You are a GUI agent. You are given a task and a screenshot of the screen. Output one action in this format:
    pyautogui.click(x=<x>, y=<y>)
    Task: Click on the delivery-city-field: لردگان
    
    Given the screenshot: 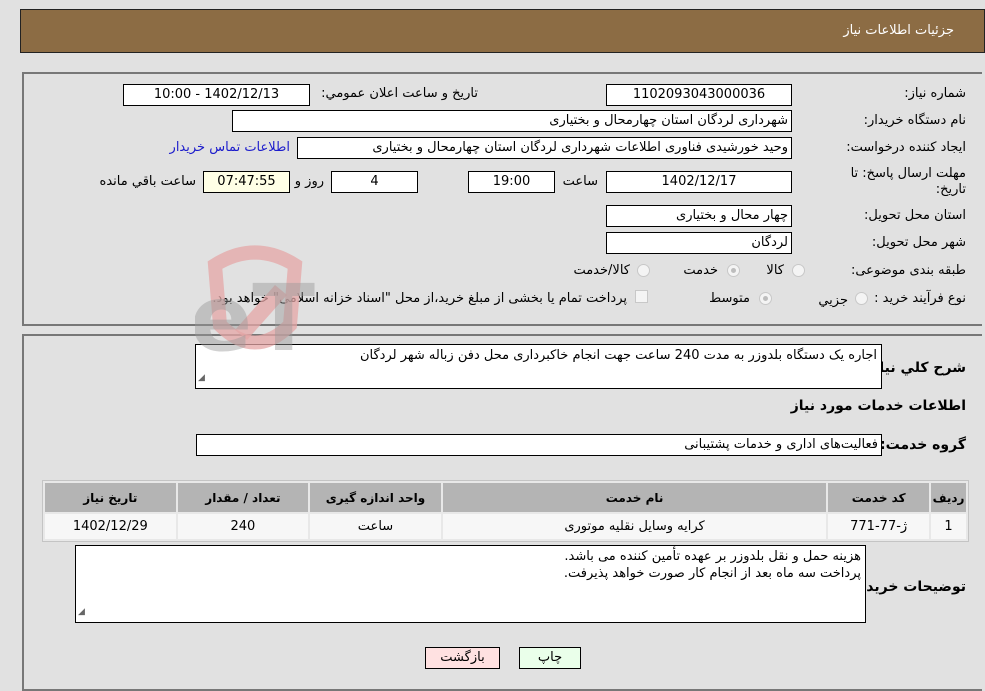 What is the action you would take?
    pyautogui.click(x=699, y=243)
    